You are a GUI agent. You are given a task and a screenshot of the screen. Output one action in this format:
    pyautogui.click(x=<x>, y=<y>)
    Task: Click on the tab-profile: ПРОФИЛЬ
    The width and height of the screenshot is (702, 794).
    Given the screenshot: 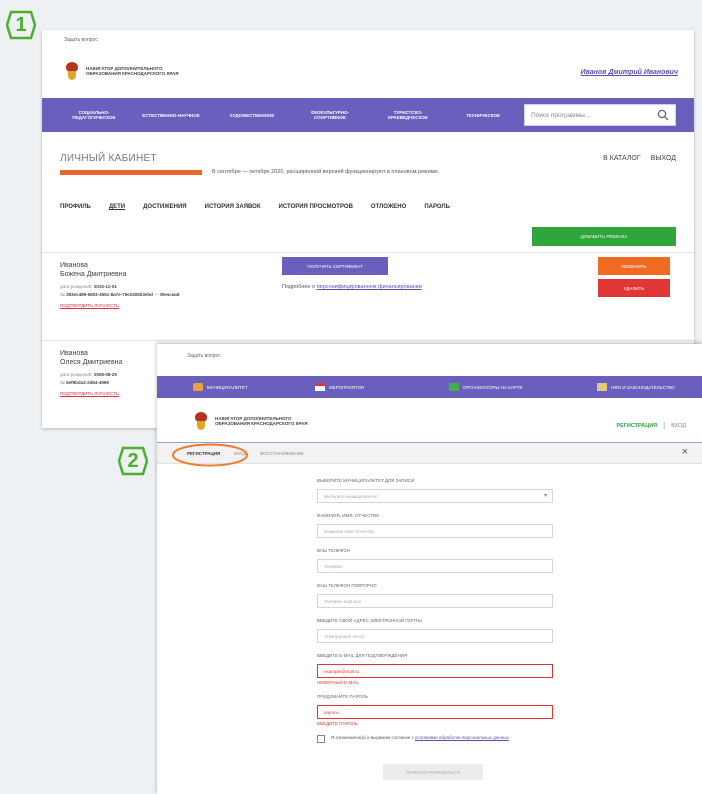 What is the action you would take?
    pyautogui.click(x=75, y=207)
    